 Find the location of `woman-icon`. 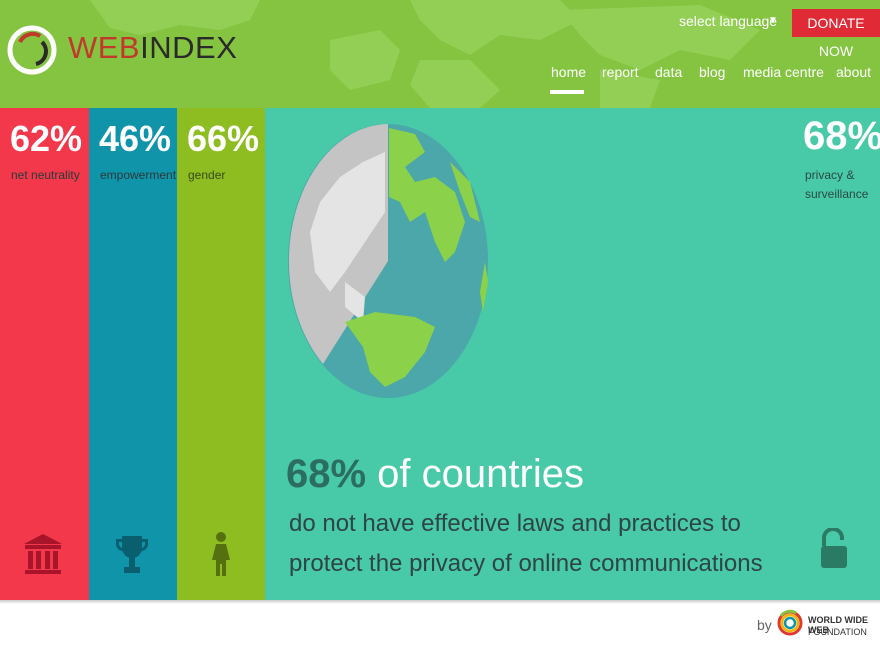

woman-icon is located at coordinates (221, 554).